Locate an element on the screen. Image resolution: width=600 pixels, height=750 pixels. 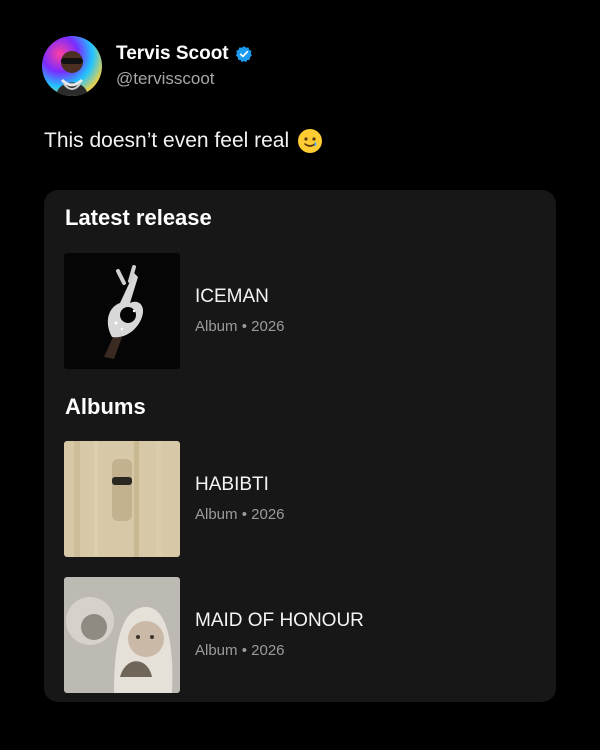
album-title: ICEMAN is located at coordinates (232, 296).